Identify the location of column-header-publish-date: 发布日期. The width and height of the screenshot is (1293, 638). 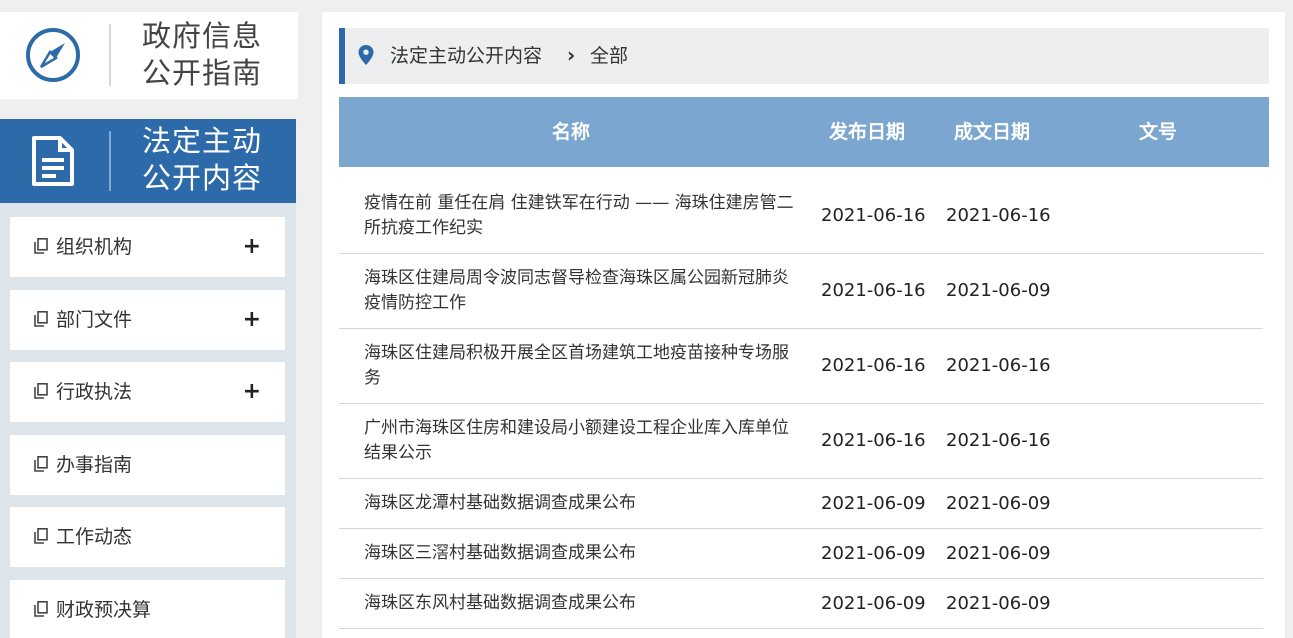
(867, 132).